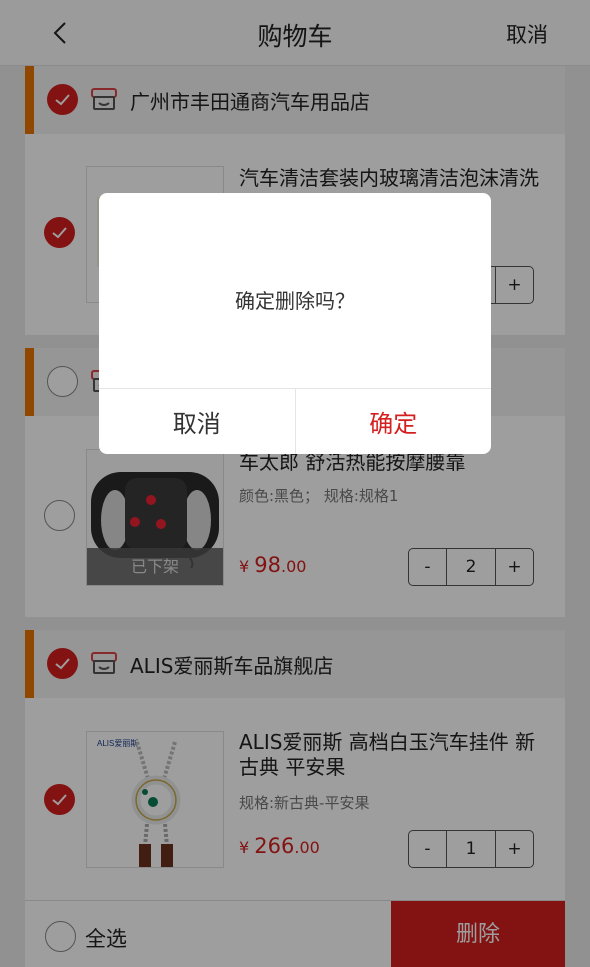 The width and height of the screenshot is (590, 967). What do you see at coordinates (197, 421) in the screenshot?
I see `dialog-cancel-button: 取消` at bounding box center [197, 421].